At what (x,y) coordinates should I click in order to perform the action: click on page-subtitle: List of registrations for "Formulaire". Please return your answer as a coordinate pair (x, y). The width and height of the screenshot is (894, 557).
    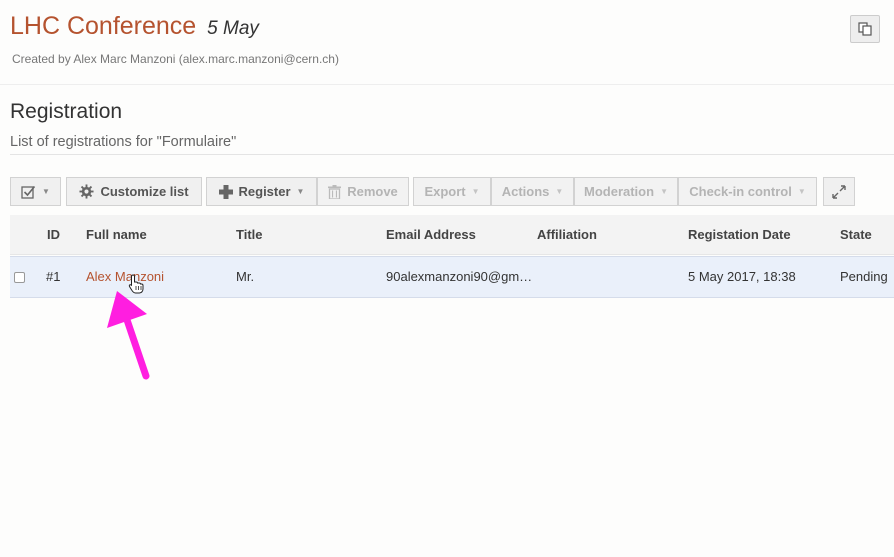
    Looking at the image, I should click on (123, 142).